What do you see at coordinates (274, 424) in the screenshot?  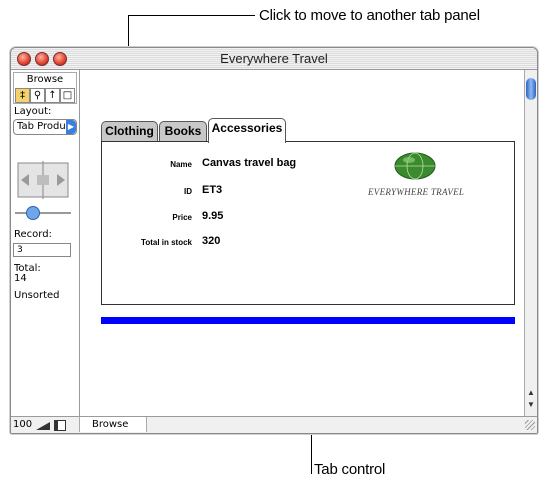 I see `status-bar: 100 Browse` at bounding box center [274, 424].